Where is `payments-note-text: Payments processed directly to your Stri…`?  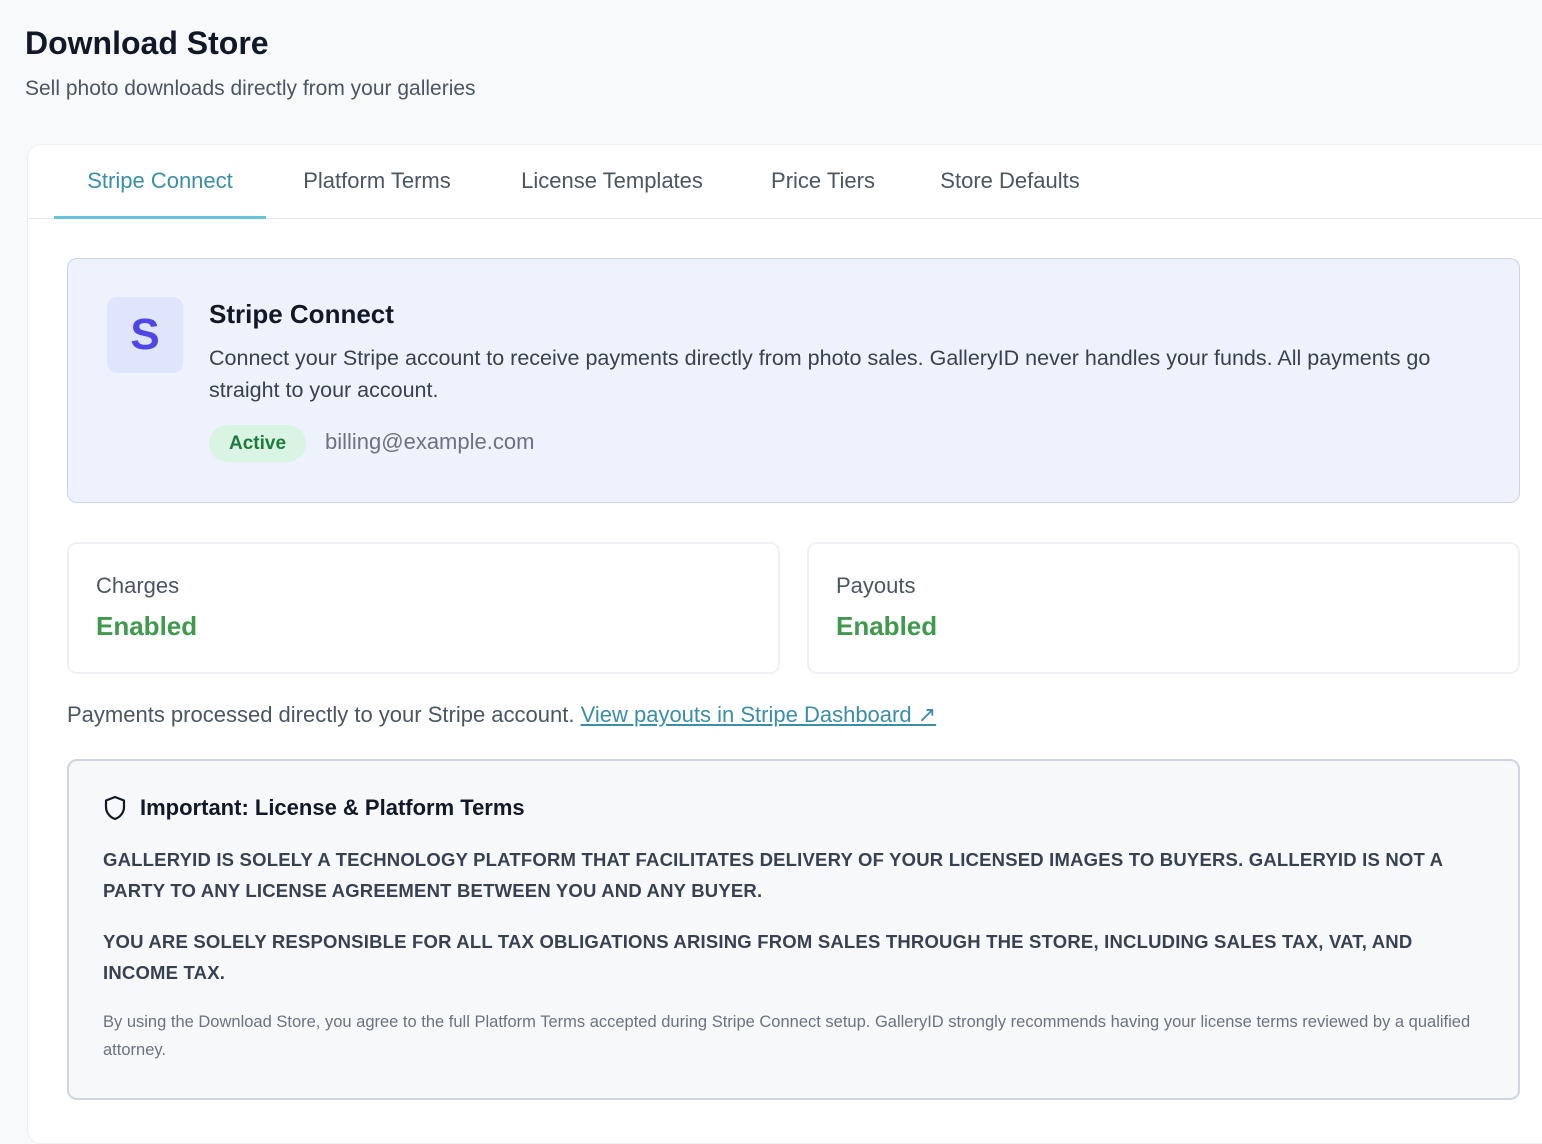 payments-note-text: Payments processed directly to your Stri… is located at coordinates (324, 714).